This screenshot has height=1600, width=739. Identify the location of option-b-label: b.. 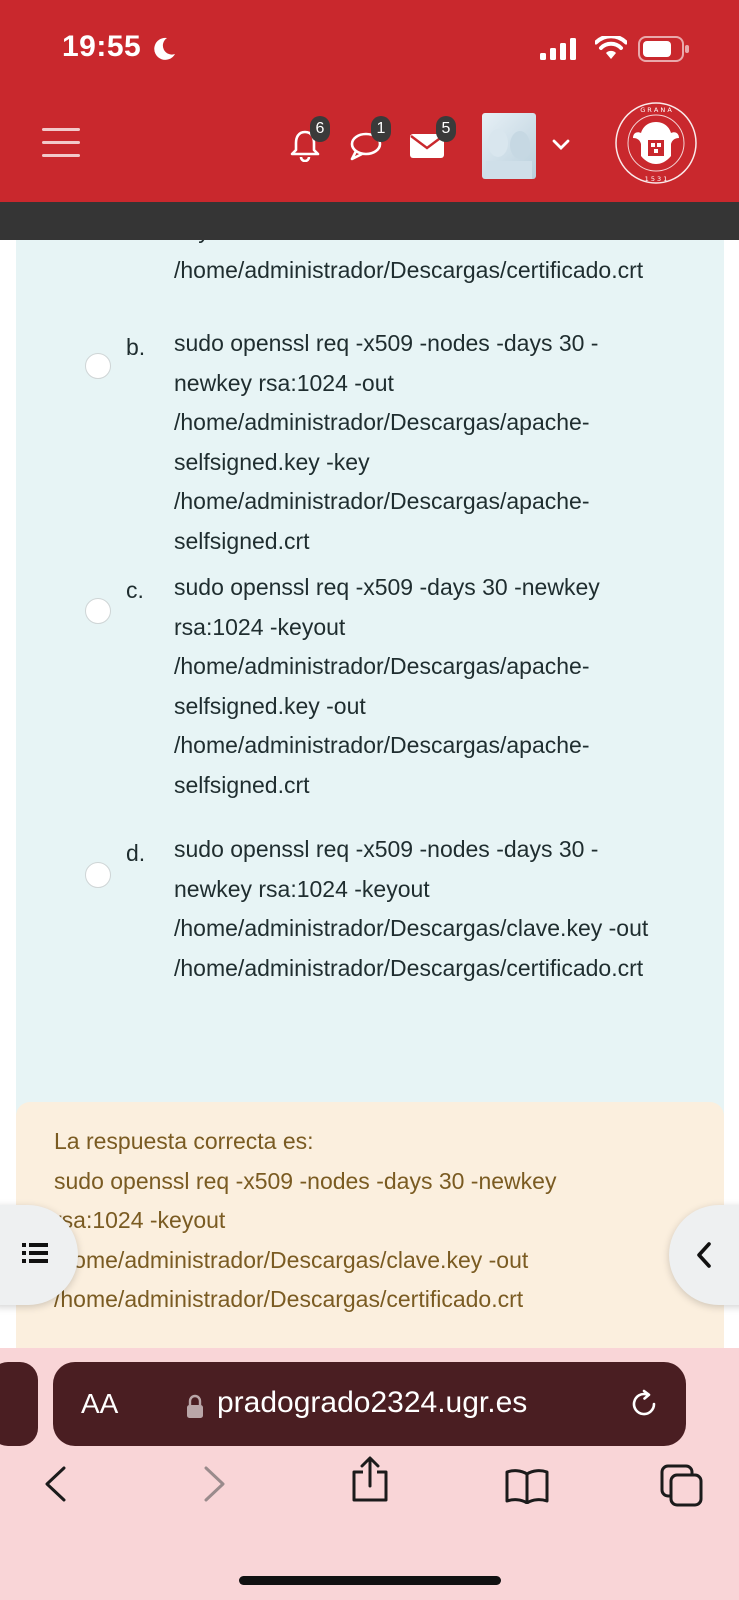
(136, 347).